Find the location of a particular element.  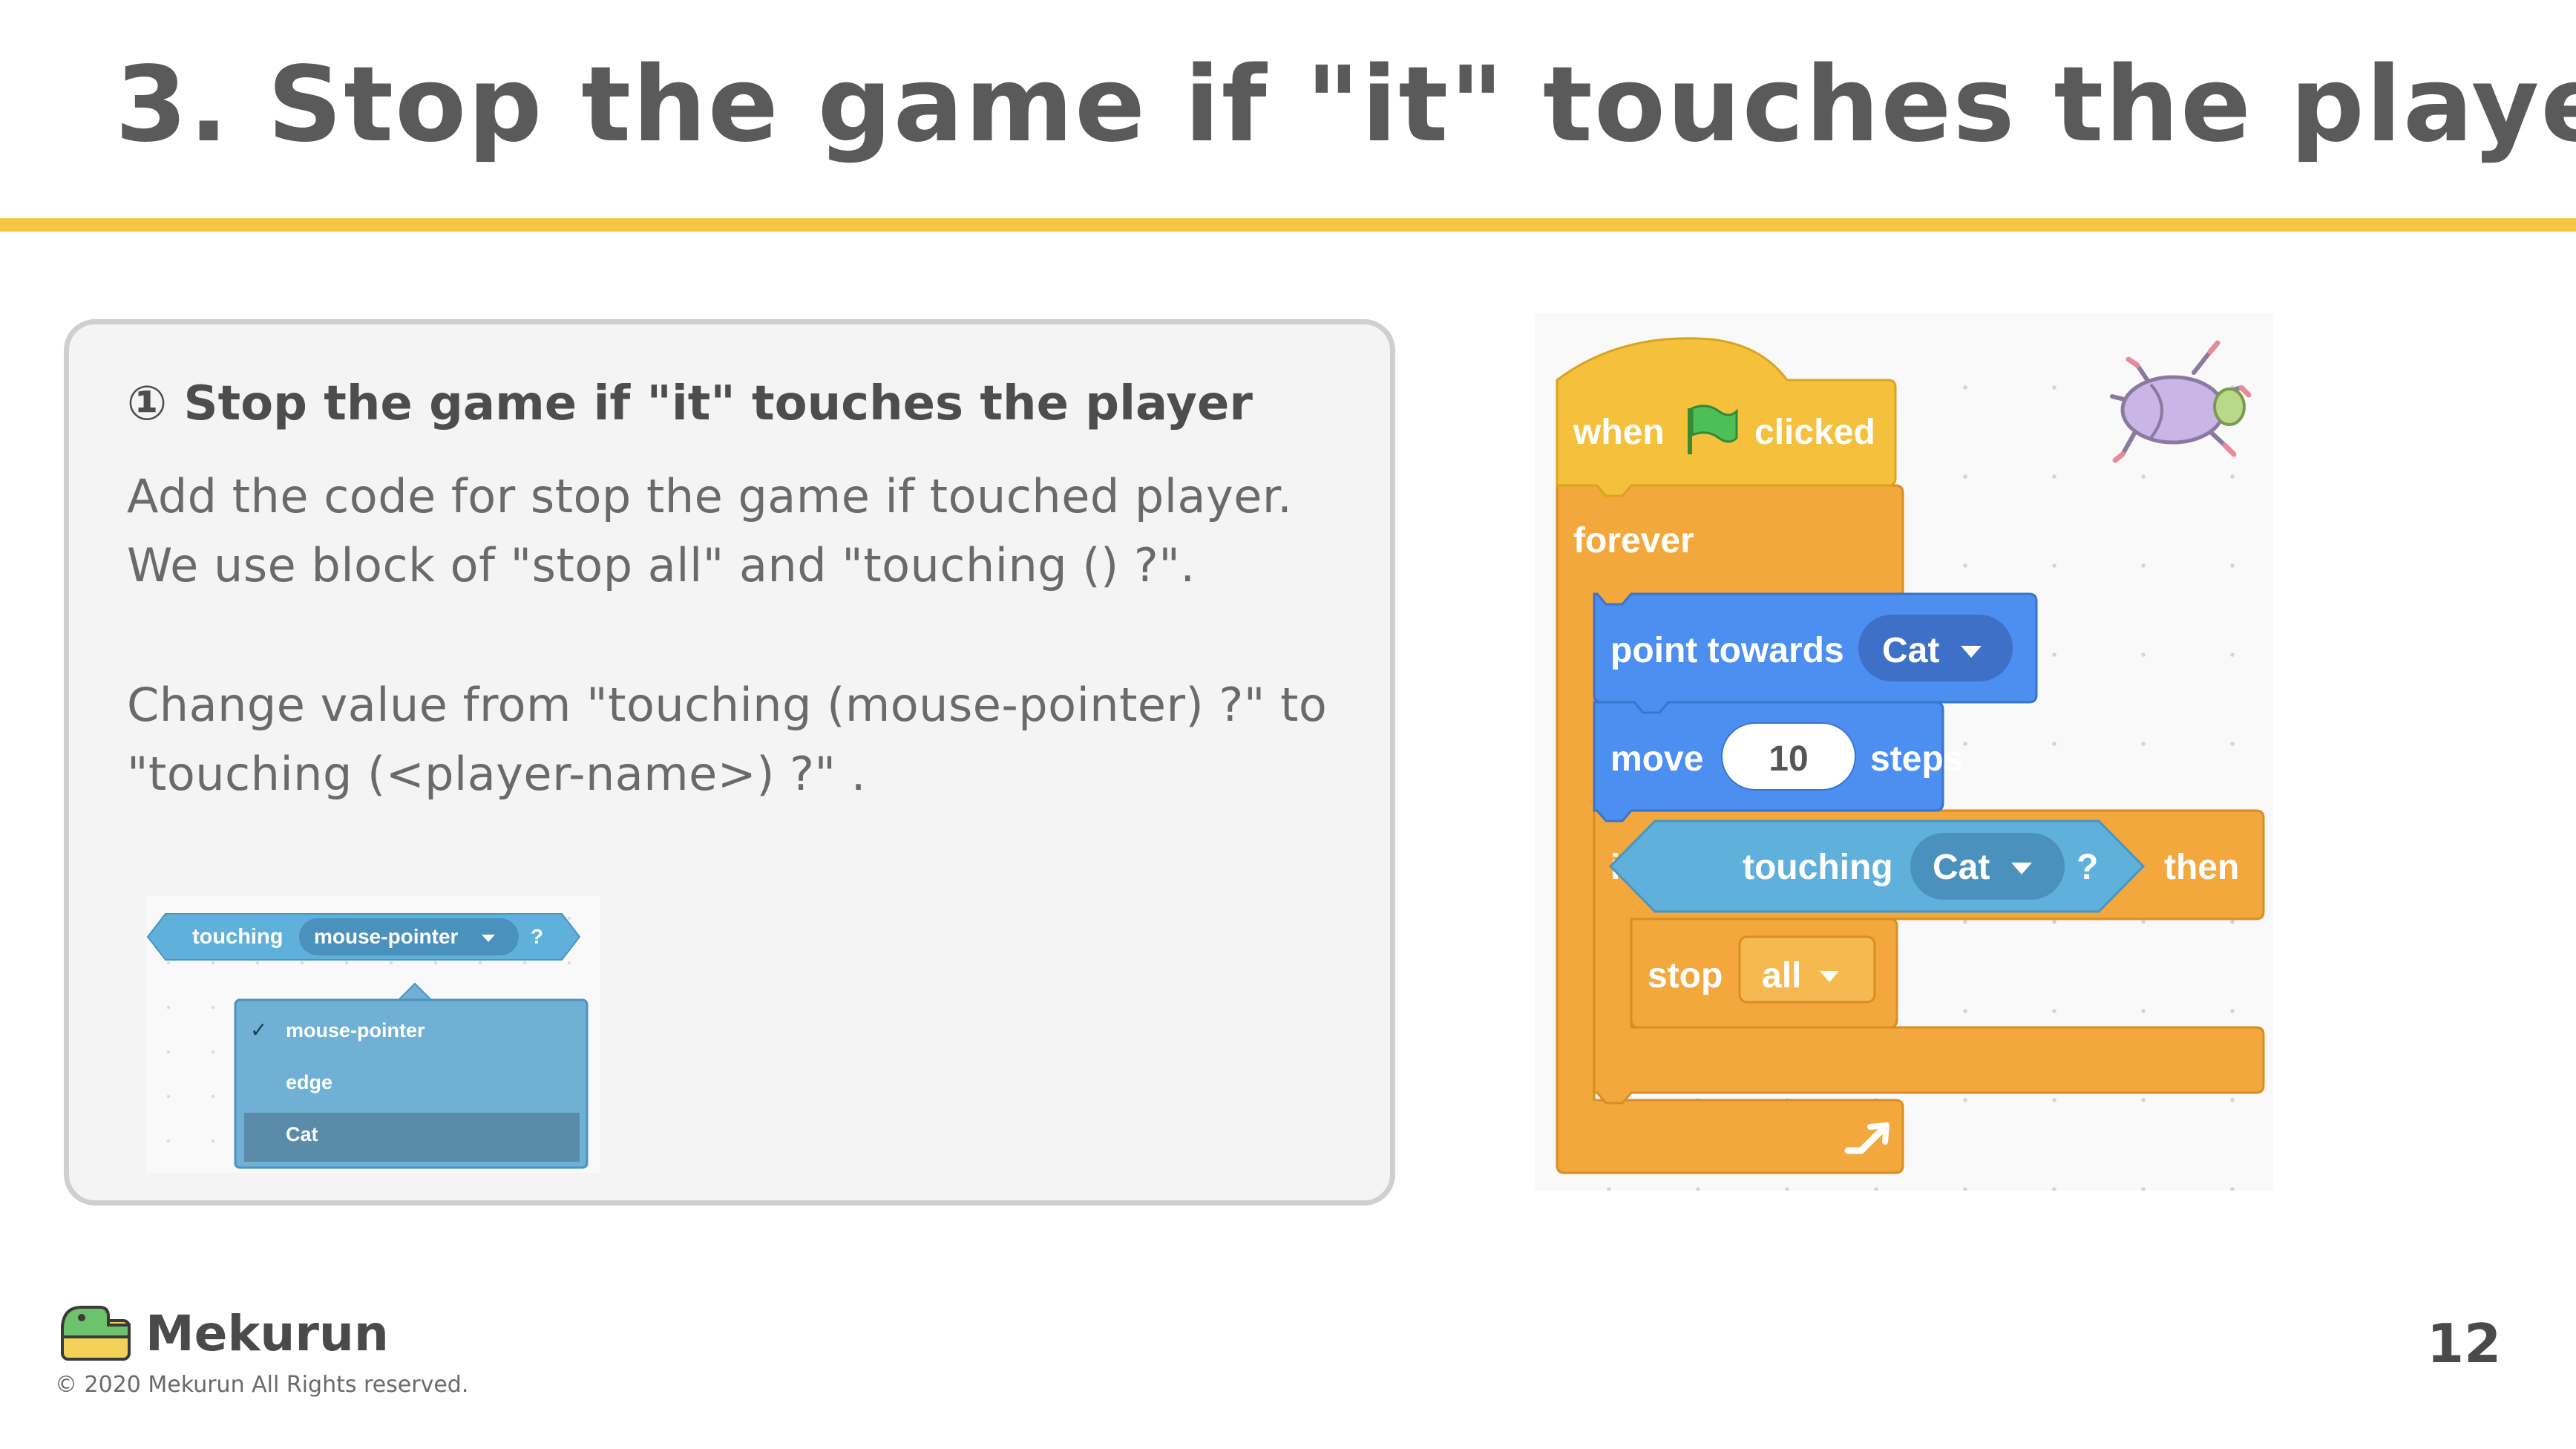

touching-label: touching is located at coordinates (1818, 868).